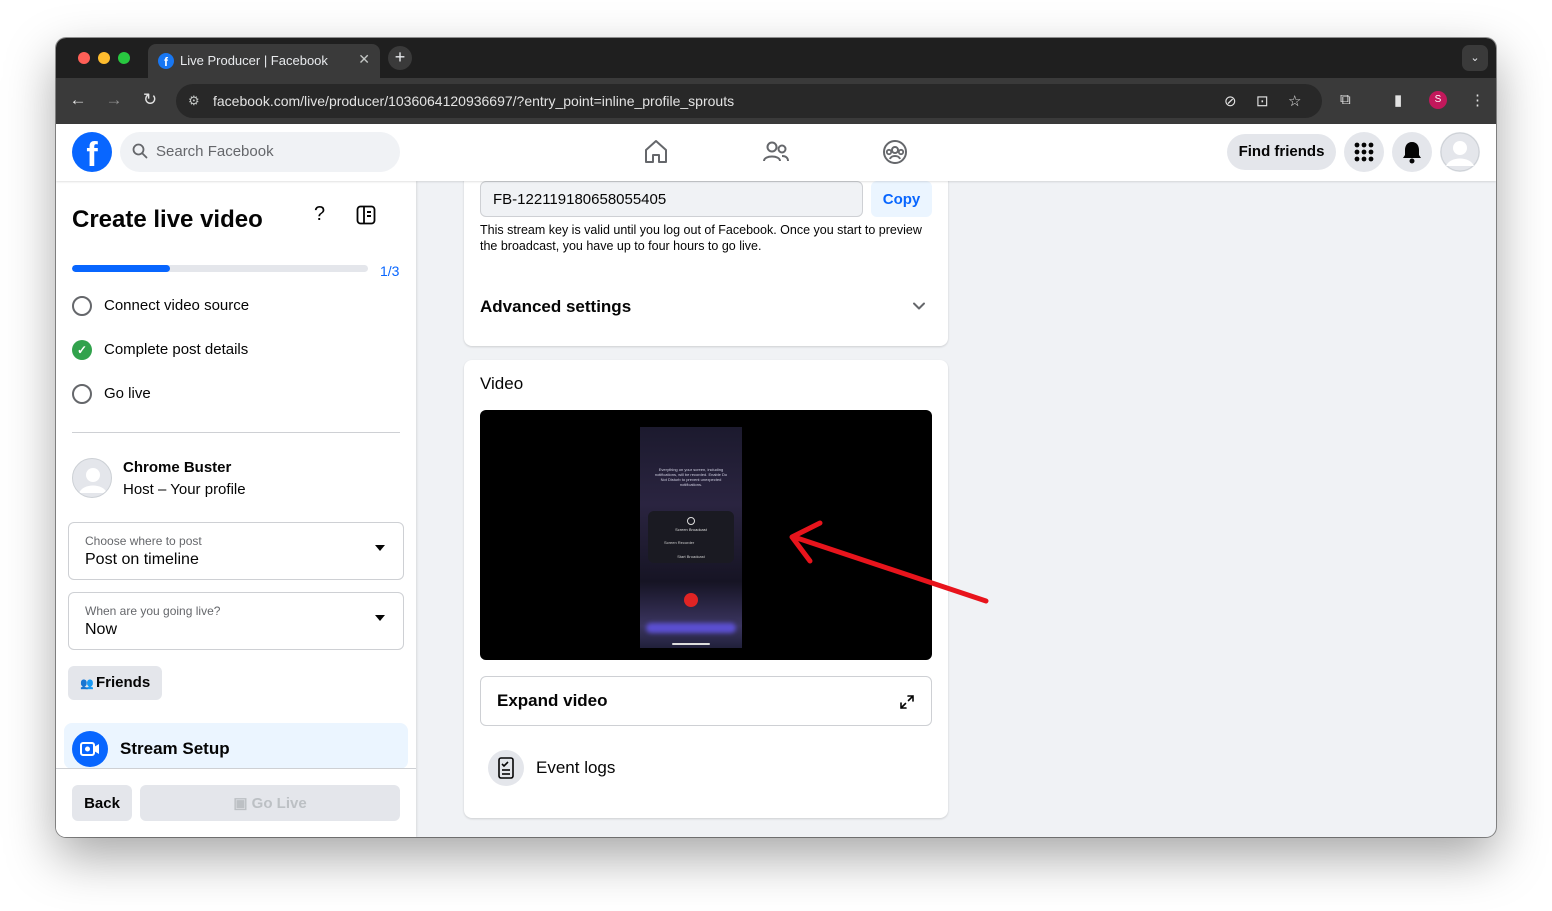 The image size is (1552, 911). What do you see at coordinates (691, 644) in the screenshot?
I see `home-indicator` at bounding box center [691, 644].